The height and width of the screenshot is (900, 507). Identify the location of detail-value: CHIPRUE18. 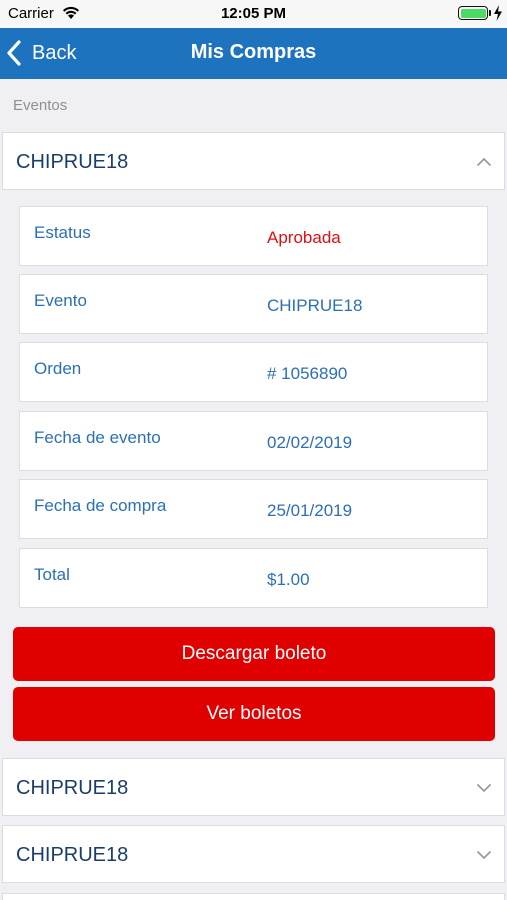
(315, 305).